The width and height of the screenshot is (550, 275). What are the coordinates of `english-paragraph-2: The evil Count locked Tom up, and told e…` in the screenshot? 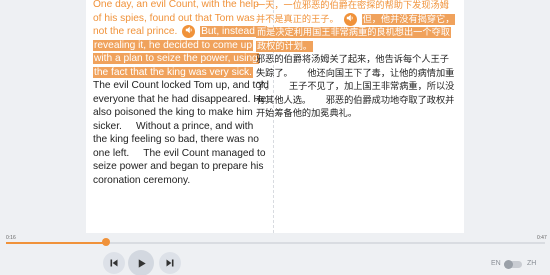 It's located at (181, 133).